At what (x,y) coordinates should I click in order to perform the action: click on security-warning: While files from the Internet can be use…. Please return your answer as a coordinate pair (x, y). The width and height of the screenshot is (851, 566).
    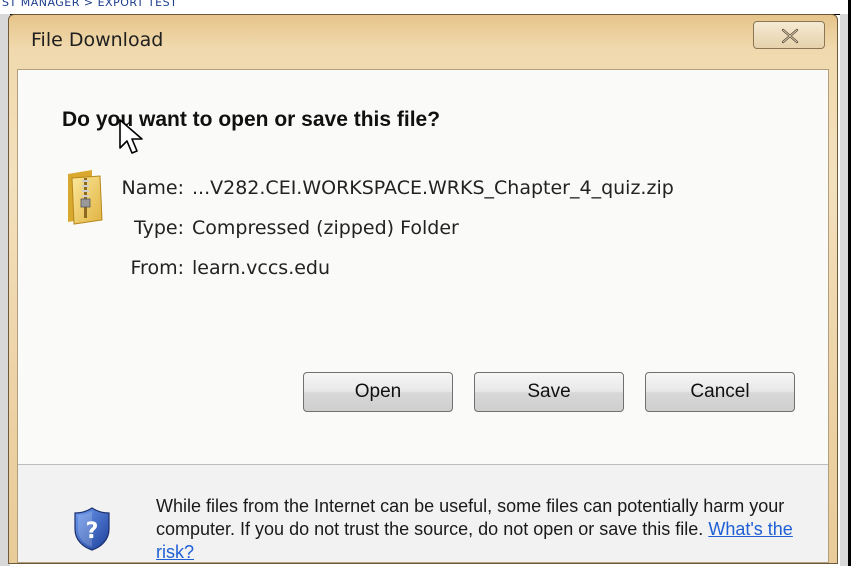
    Looking at the image, I should click on (486, 529).